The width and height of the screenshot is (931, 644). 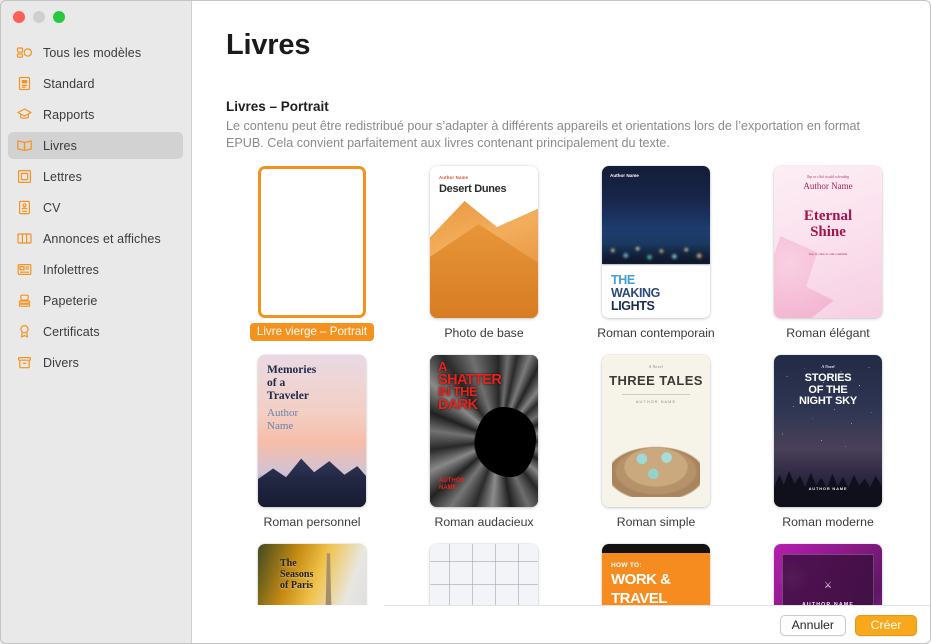 I want to click on sidebar-item-lettres: Lettres, so click(x=95, y=176).